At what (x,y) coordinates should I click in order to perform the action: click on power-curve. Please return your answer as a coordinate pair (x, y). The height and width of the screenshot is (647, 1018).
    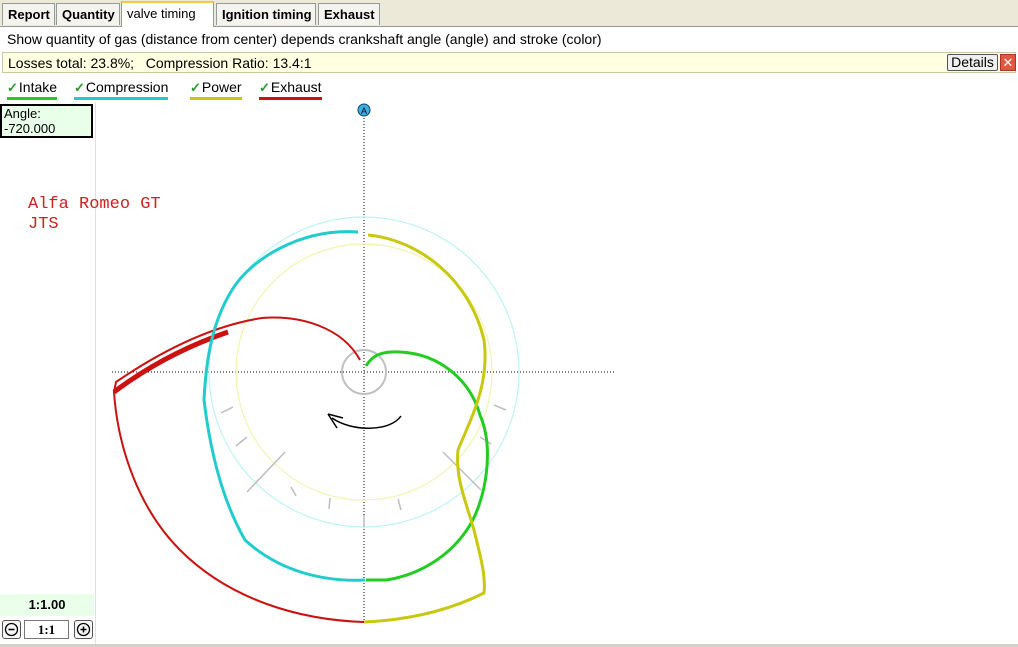
    Looking at the image, I should click on (425, 428).